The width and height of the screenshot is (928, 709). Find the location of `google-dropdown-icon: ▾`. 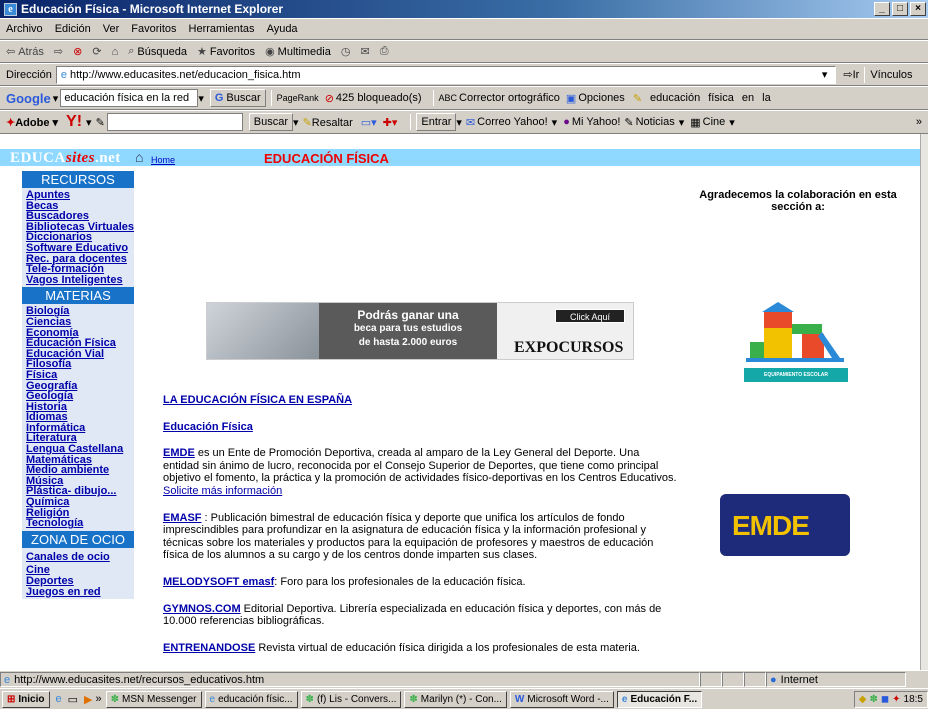

google-dropdown-icon: ▾ is located at coordinates (56, 98).